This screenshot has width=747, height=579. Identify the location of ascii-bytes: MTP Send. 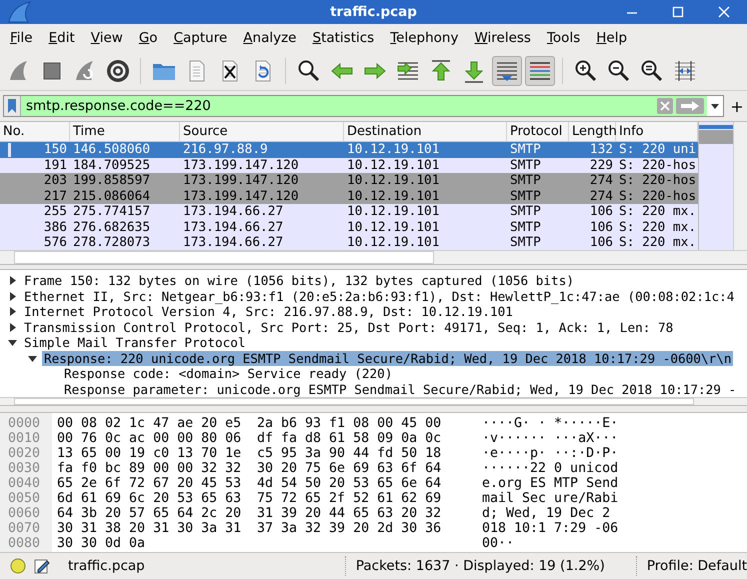
(586, 483).